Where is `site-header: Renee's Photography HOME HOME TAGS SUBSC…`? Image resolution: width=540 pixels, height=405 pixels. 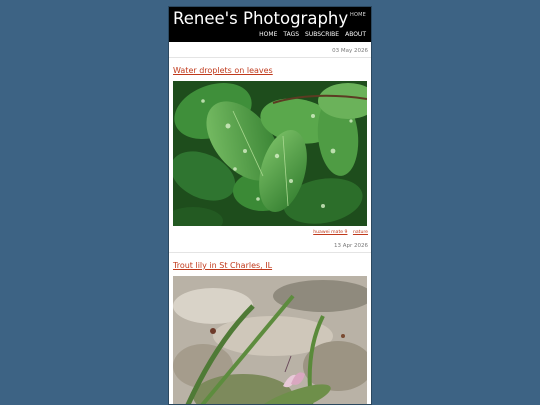
site-header: Renee's Photography HOME HOME TAGS SUBSC… is located at coordinates (270, 24).